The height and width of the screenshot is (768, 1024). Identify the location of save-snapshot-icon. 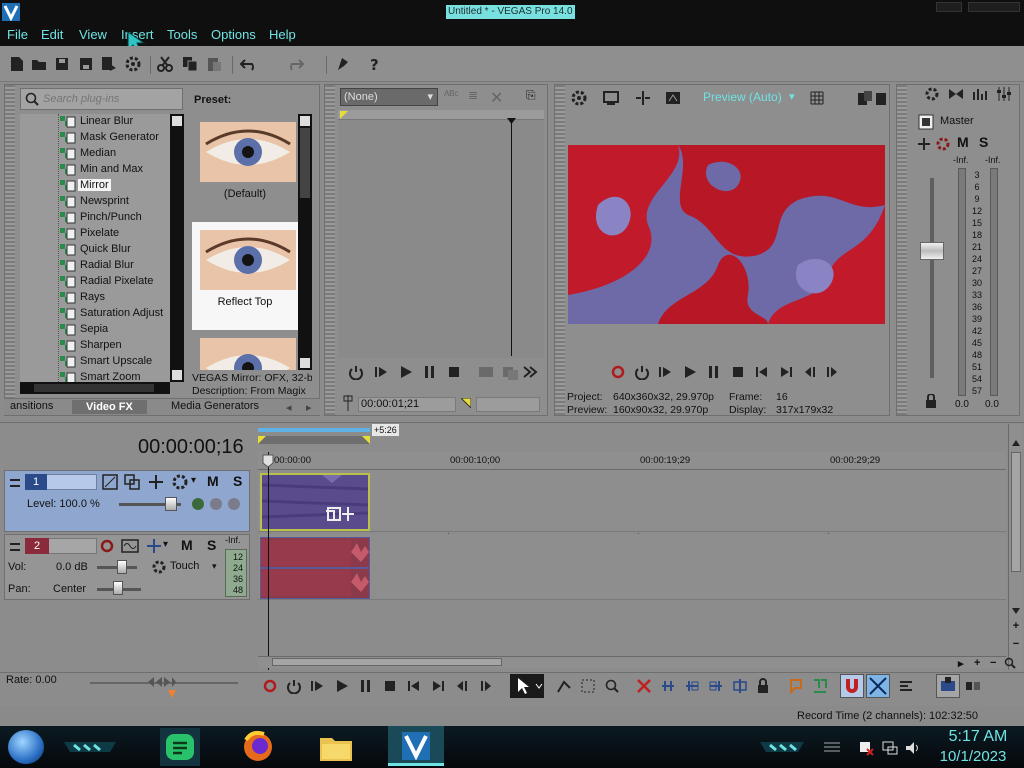
(881, 98).